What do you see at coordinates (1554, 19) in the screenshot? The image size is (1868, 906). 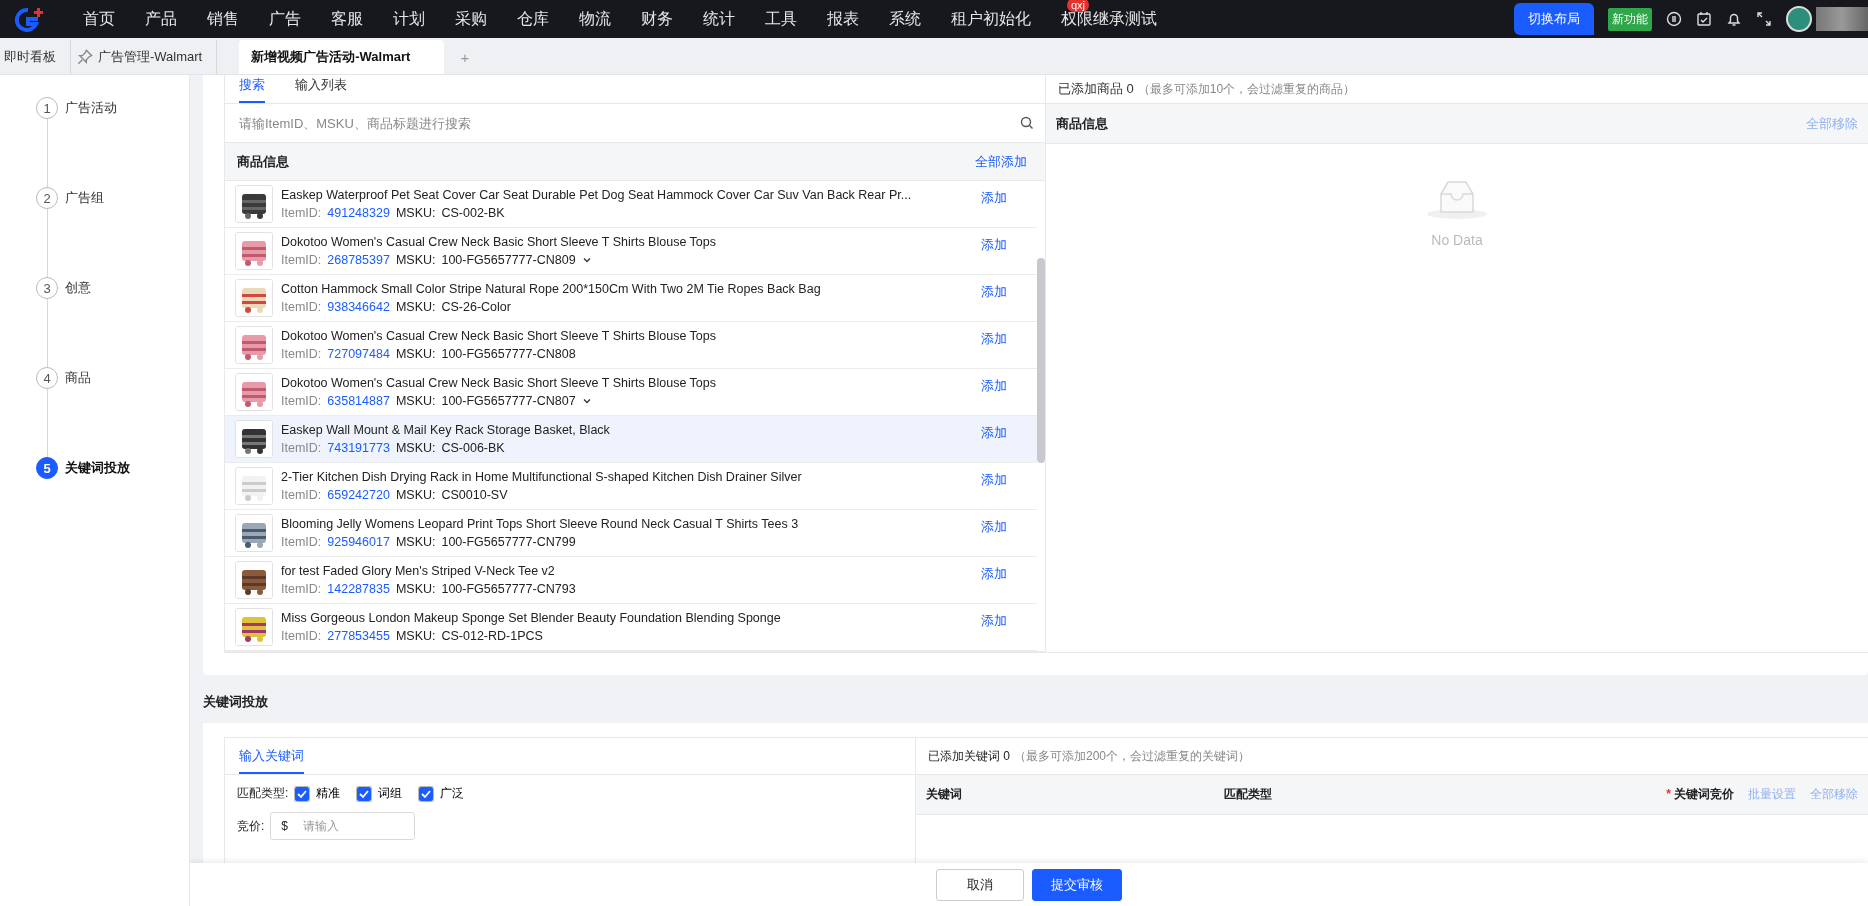 I see `switch-layout-button: 切换布局` at bounding box center [1554, 19].